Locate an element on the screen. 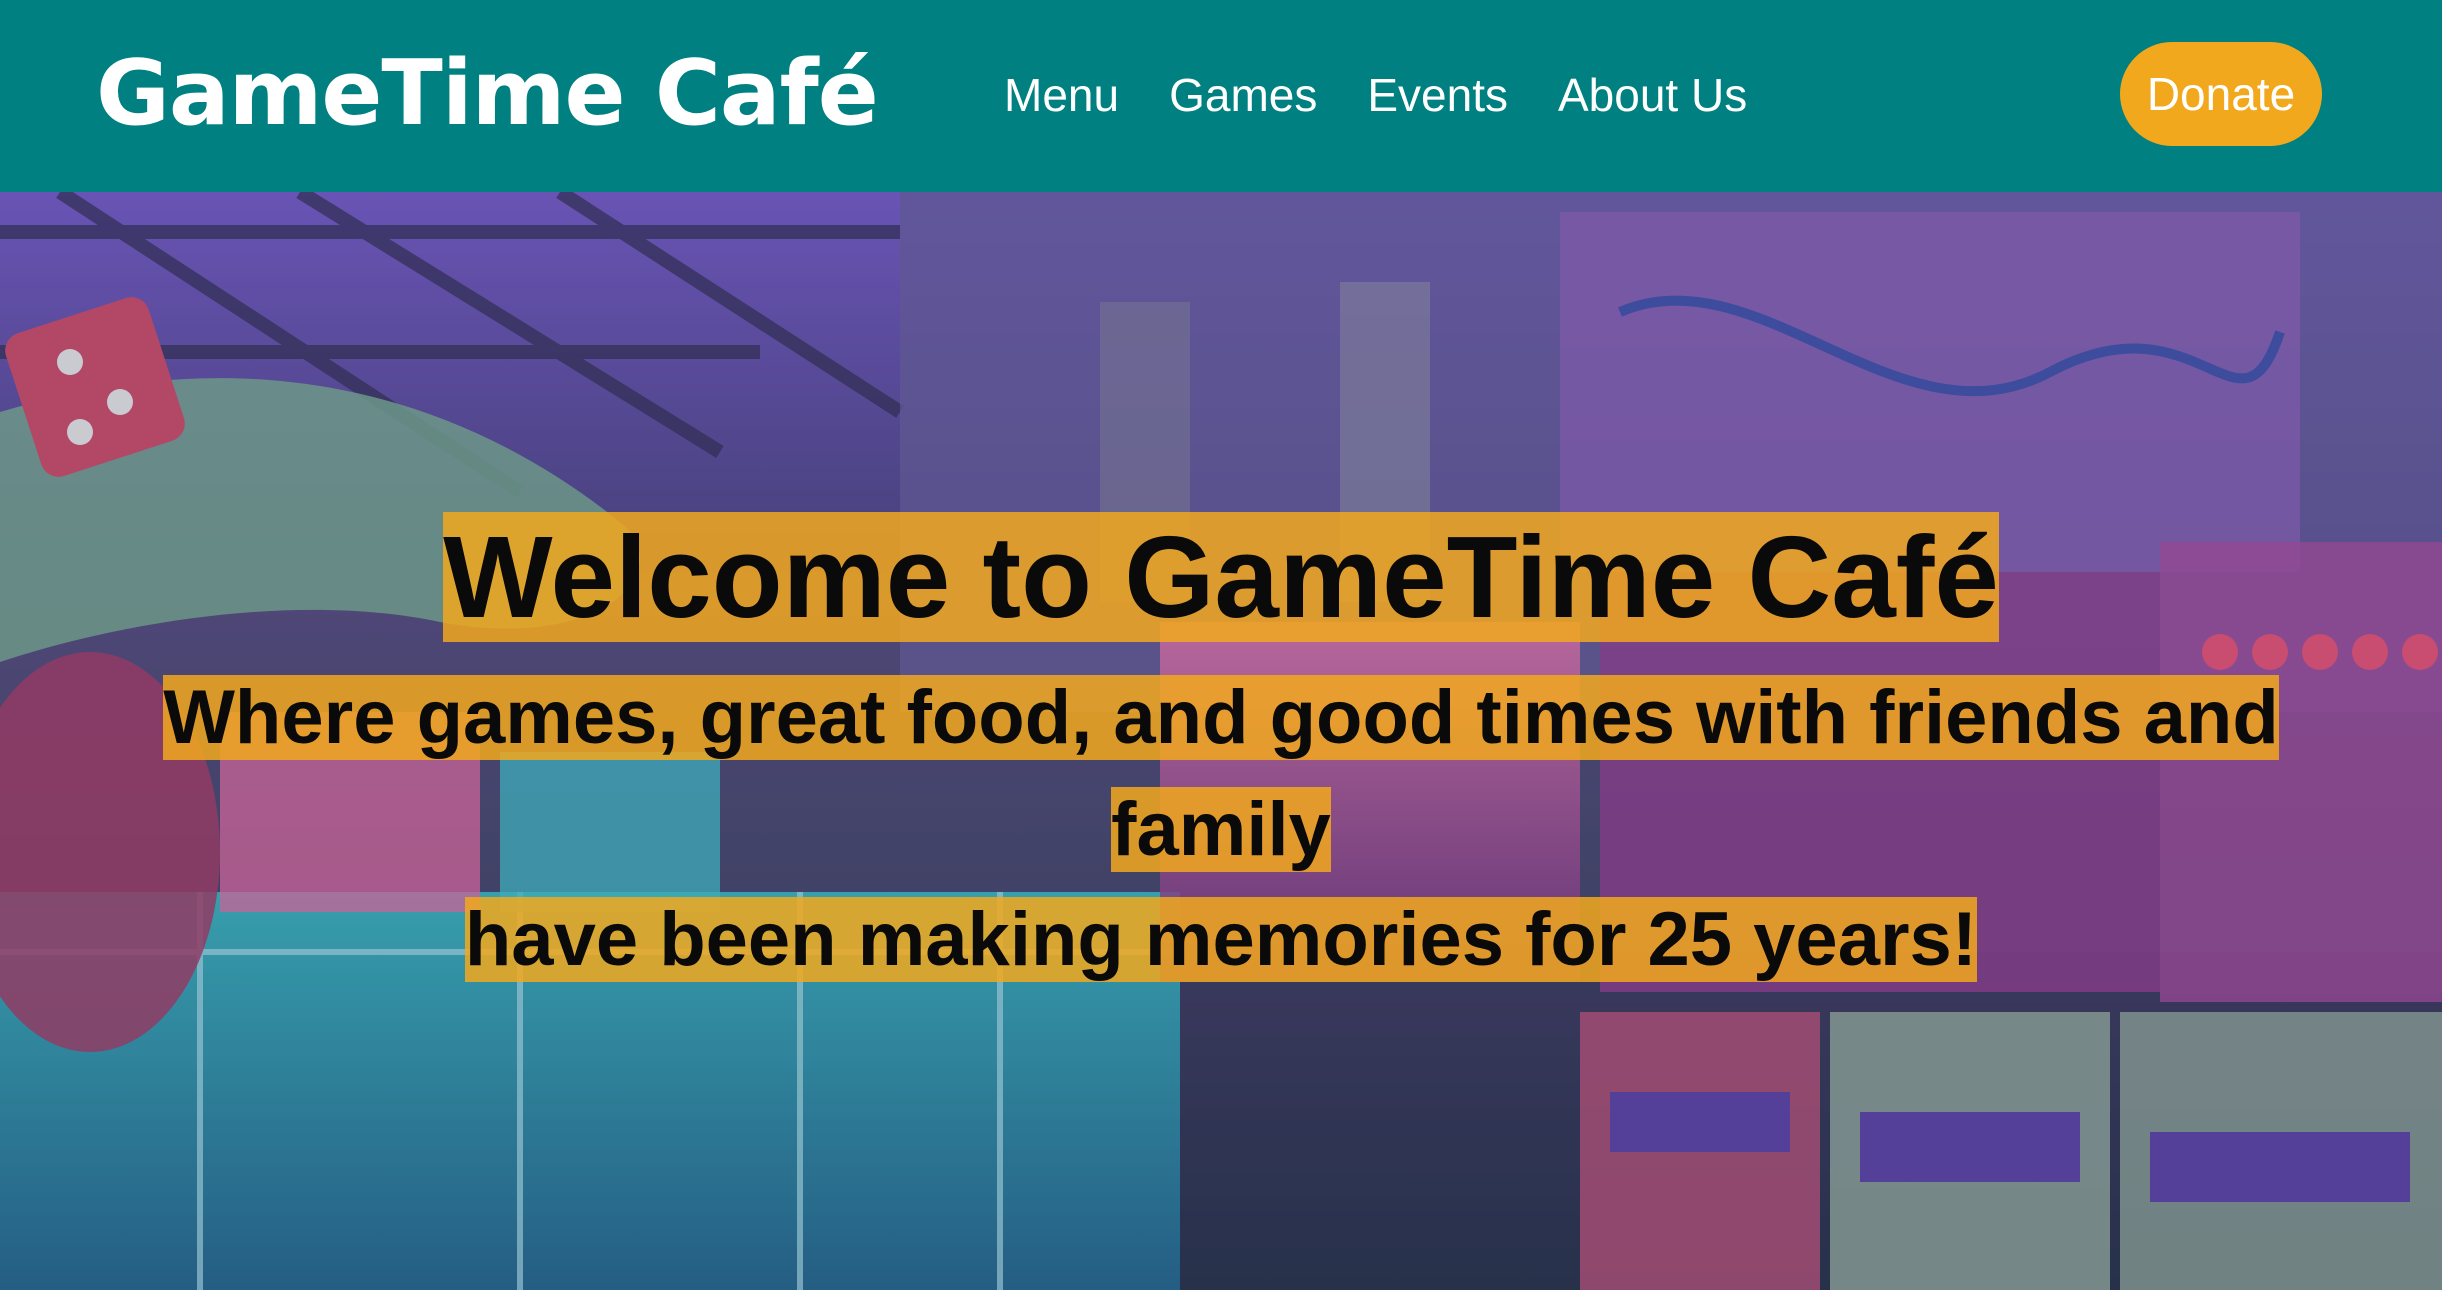 This screenshot has height=1290, width=2442. hero-title-text: Welcome to GameTime Café is located at coordinates (1221, 577).